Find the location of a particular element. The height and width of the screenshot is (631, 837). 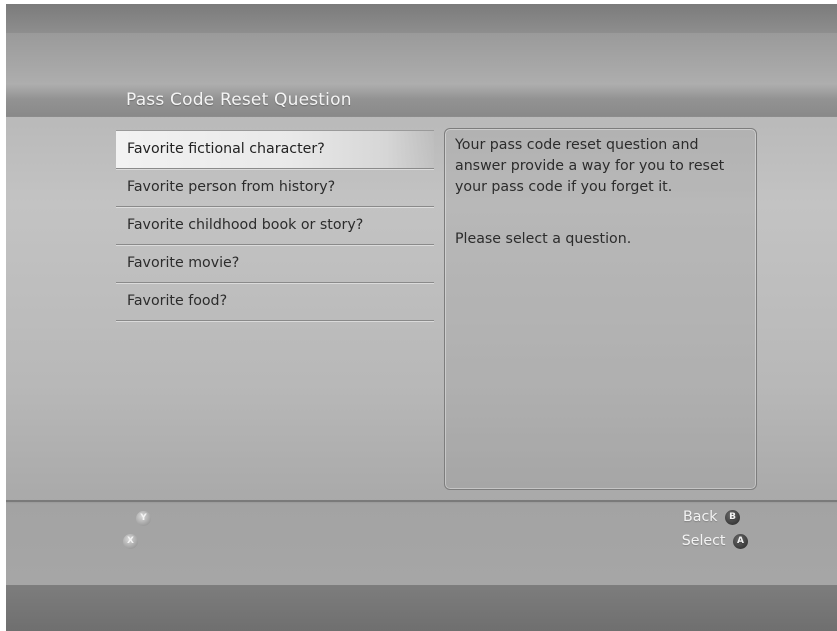

question-item-childhood-book: Favorite childhood book or story? is located at coordinates (275, 226).